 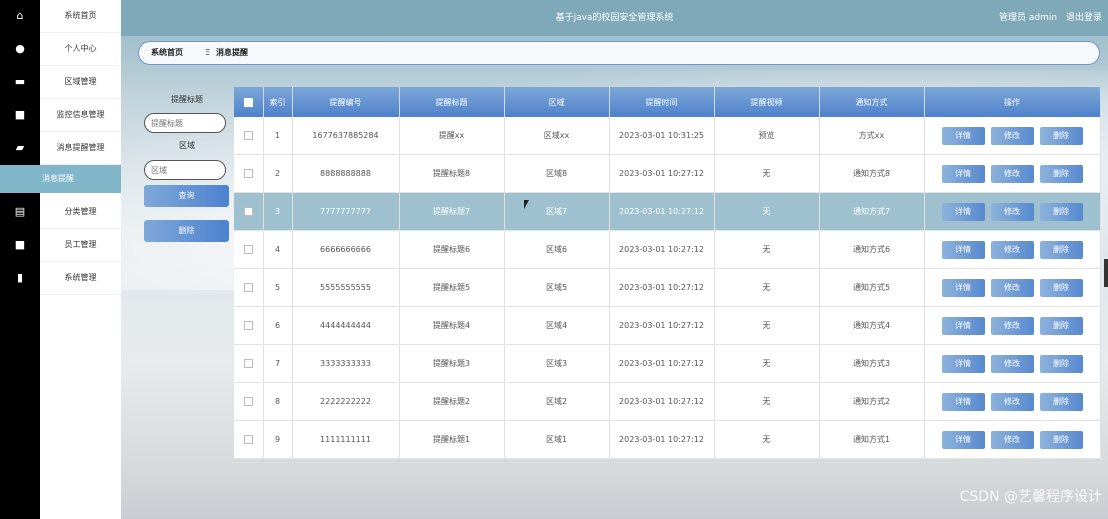 I want to click on batch-delete-button: 删除, so click(x=186, y=231).